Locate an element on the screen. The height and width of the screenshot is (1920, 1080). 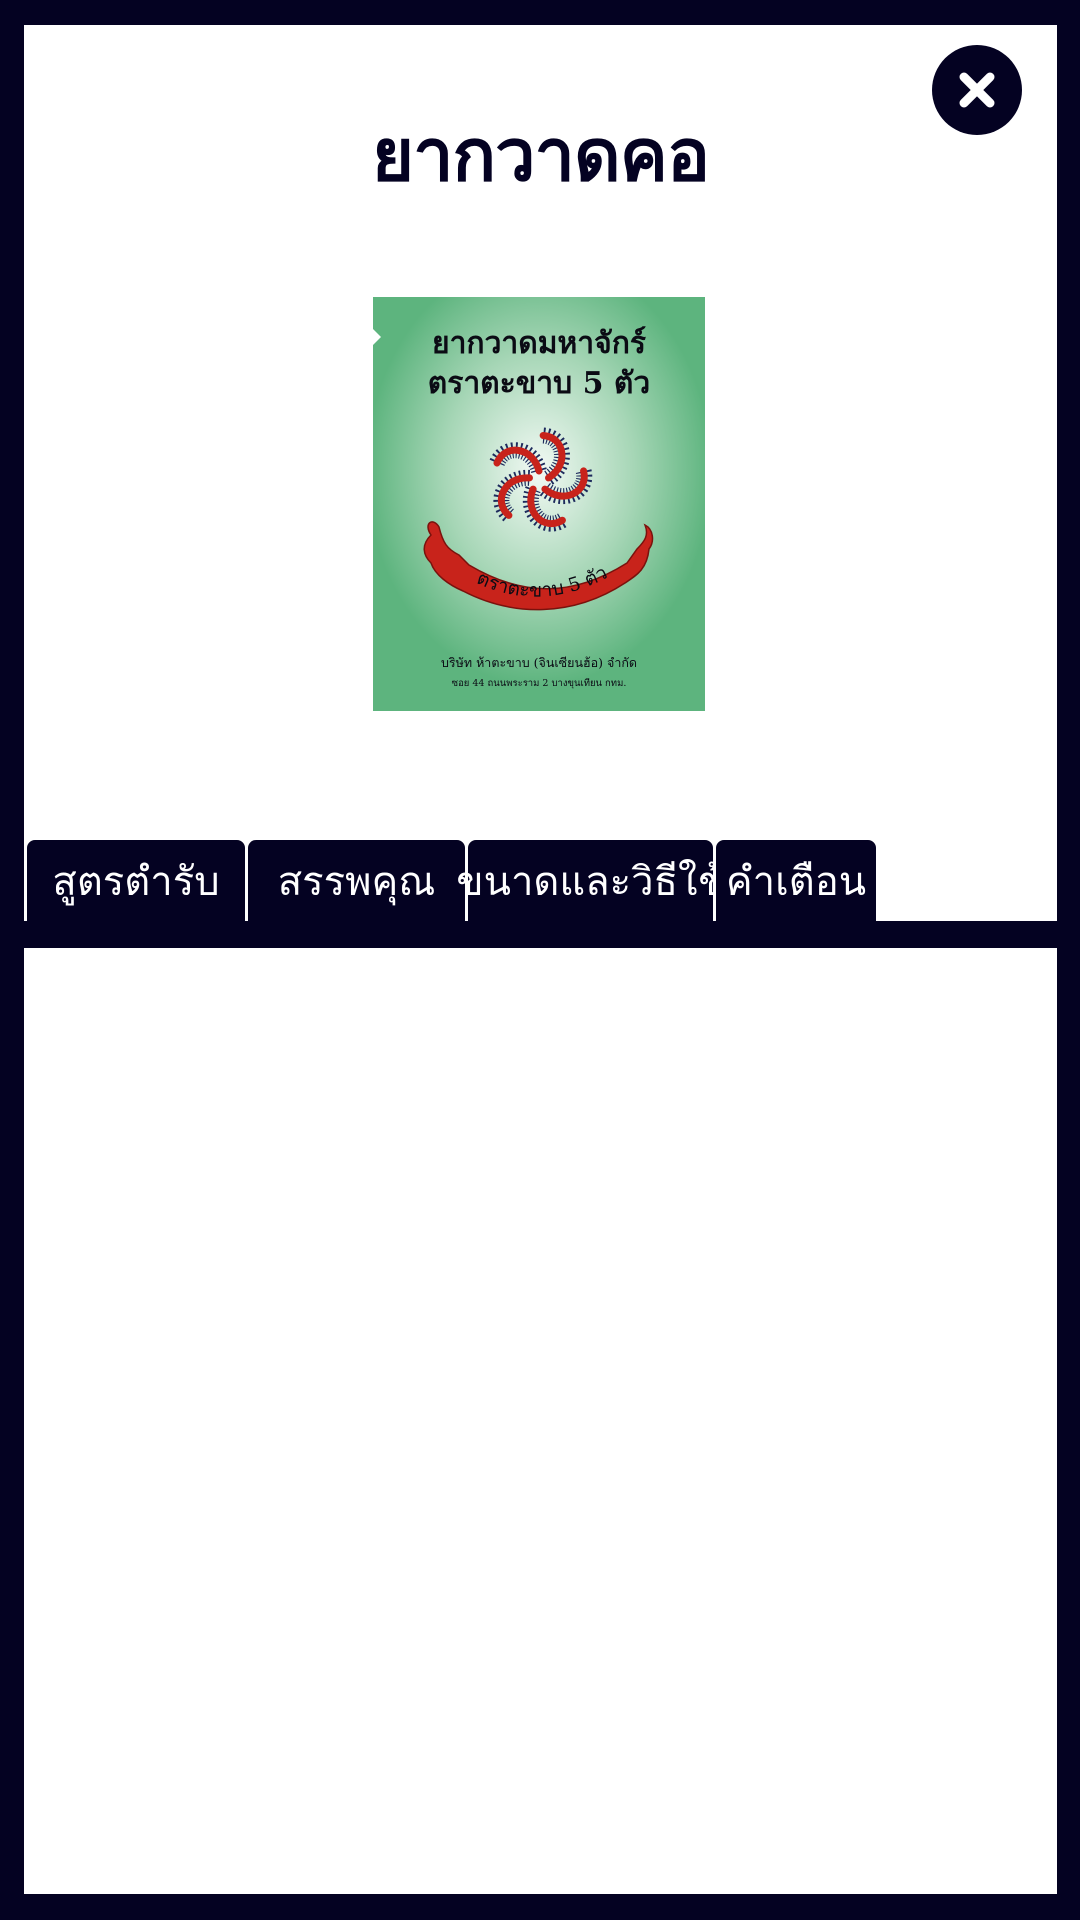
close-icon is located at coordinates (977, 90).